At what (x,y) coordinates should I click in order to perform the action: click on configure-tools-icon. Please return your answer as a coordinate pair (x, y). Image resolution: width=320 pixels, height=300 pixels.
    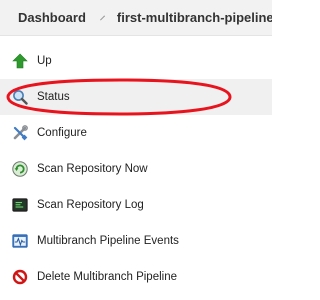
    Looking at the image, I should click on (20, 133).